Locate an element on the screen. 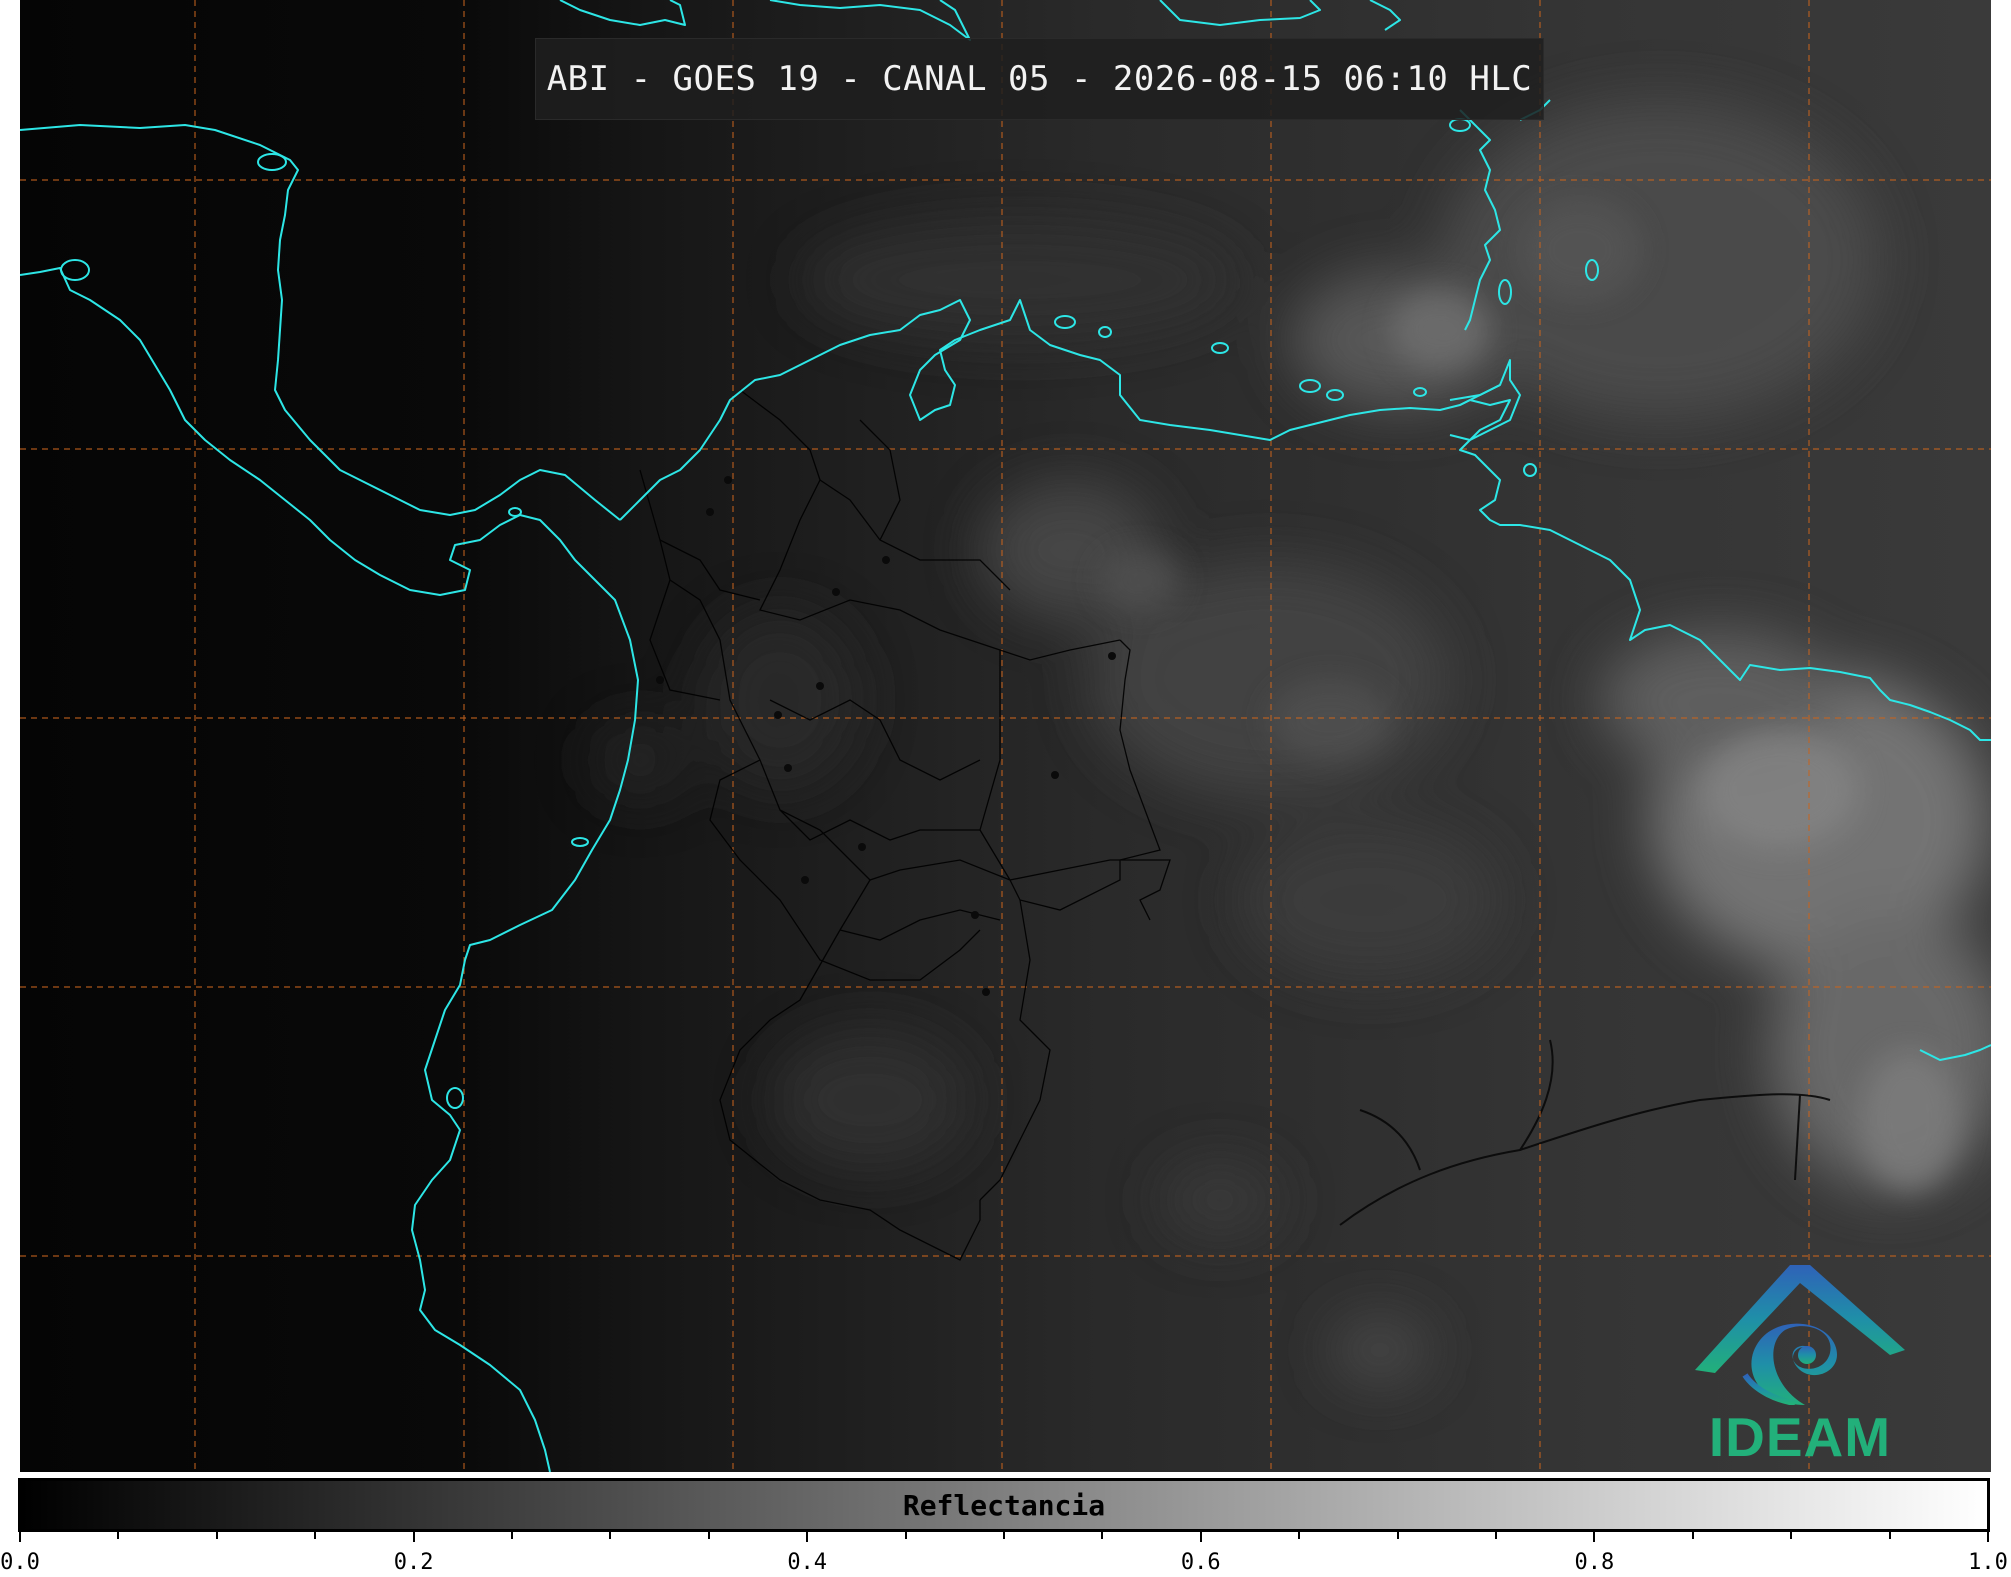  colorbar-tick-label: 0.8 is located at coordinates (1594, 1562).